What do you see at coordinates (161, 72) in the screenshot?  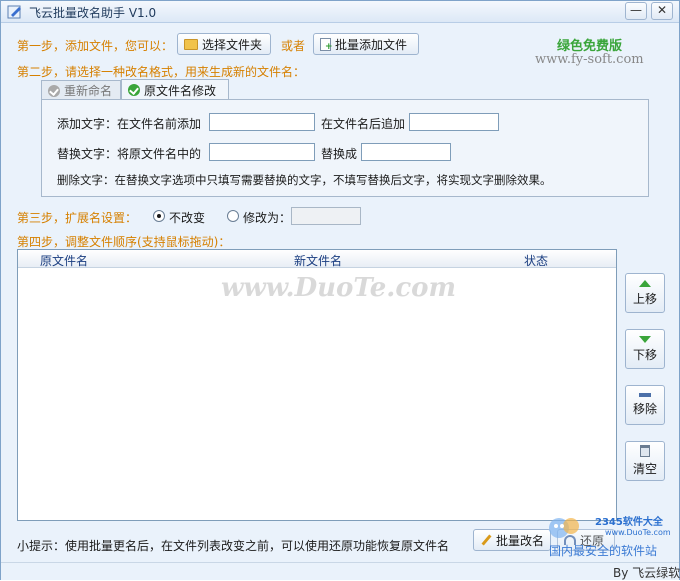 I see `step2-label: 第二步，请选择一种改名格式，用来生成新的文件名：` at bounding box center [161, 72].